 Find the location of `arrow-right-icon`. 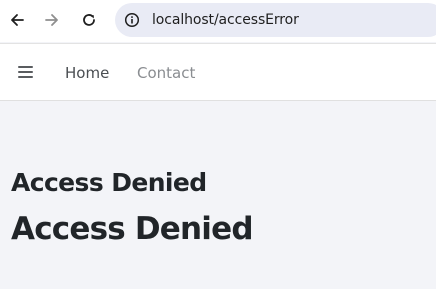

arrow-right-icon is located at coordinates (51, 20).